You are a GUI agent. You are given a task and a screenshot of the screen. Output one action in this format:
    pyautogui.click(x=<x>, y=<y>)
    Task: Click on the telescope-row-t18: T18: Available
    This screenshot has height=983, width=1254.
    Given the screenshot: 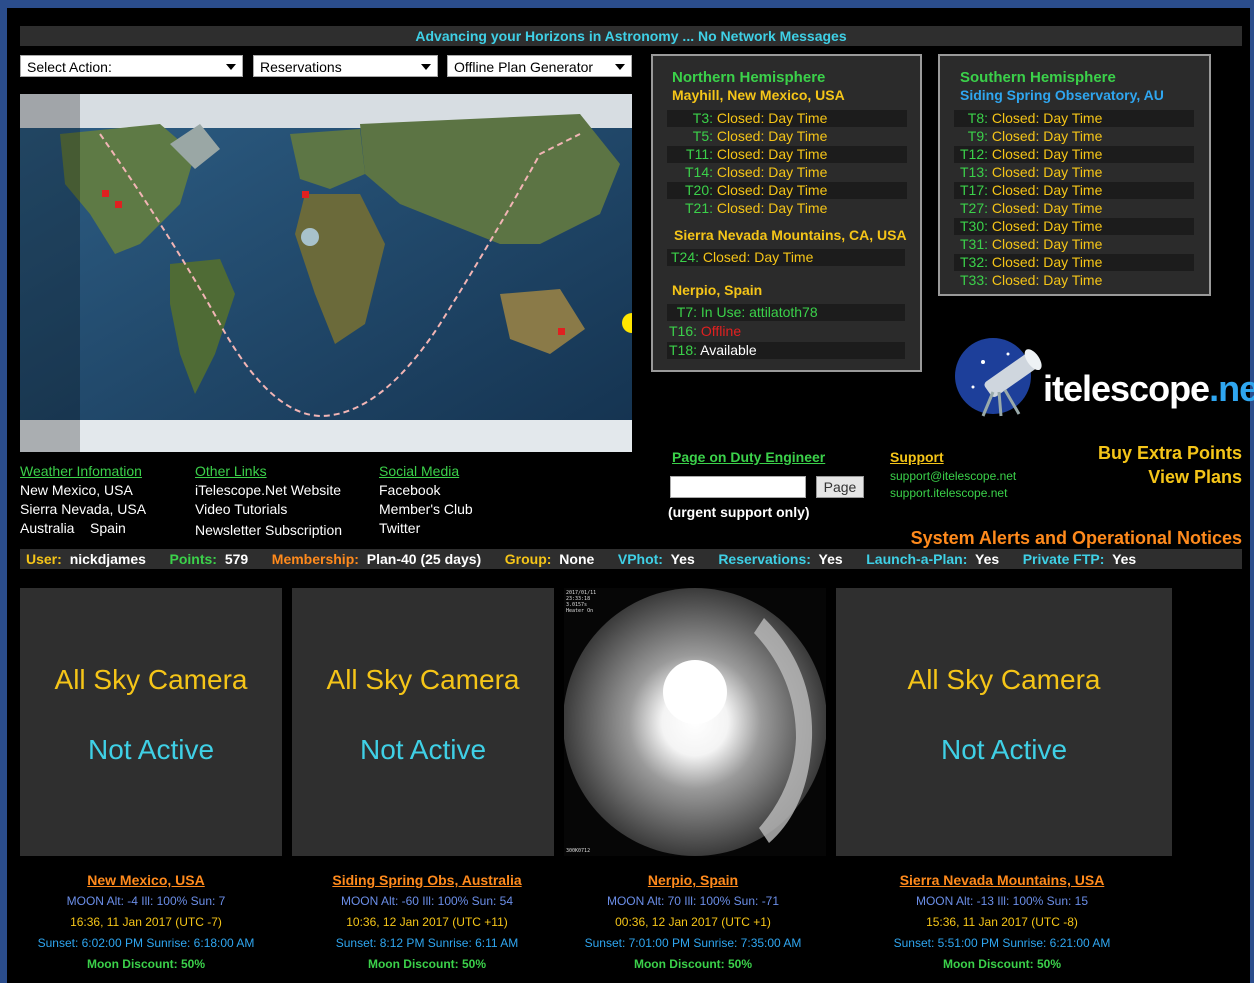 What is the action you would take?
    pyautogui.click(x=786, y=350)
    